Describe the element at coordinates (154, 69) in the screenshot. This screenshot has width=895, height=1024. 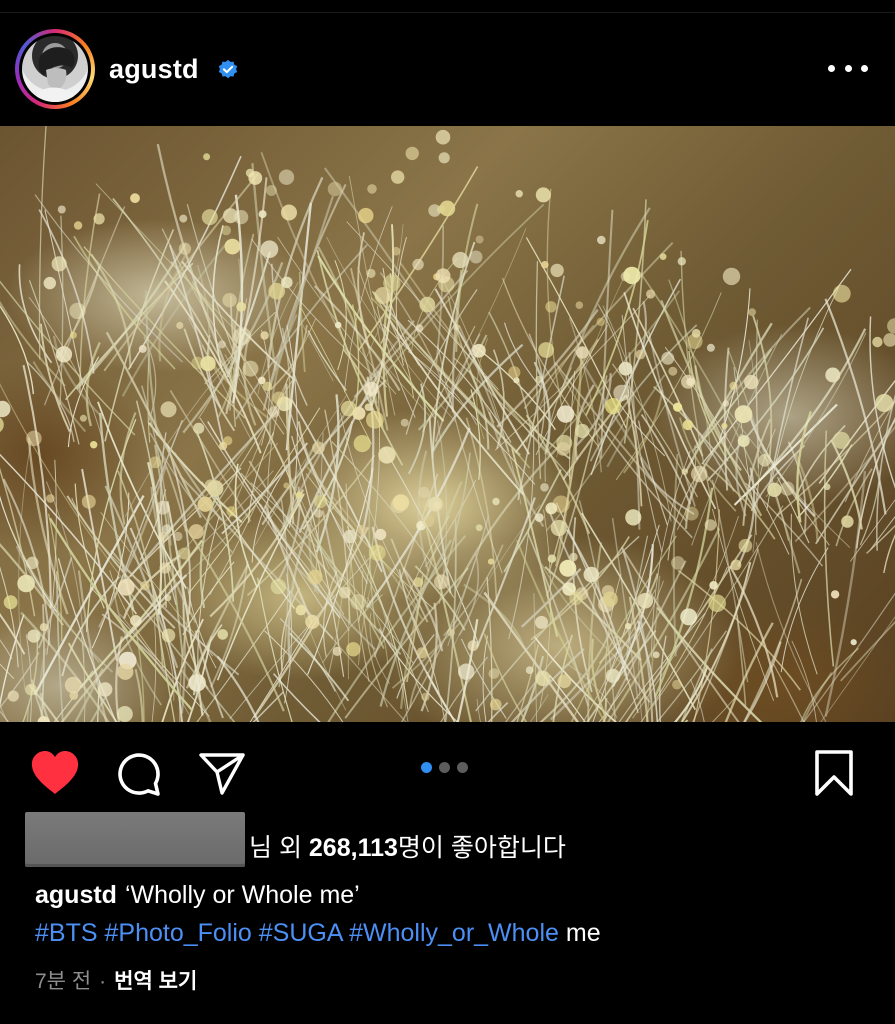
I see `username: agustd` at that location.